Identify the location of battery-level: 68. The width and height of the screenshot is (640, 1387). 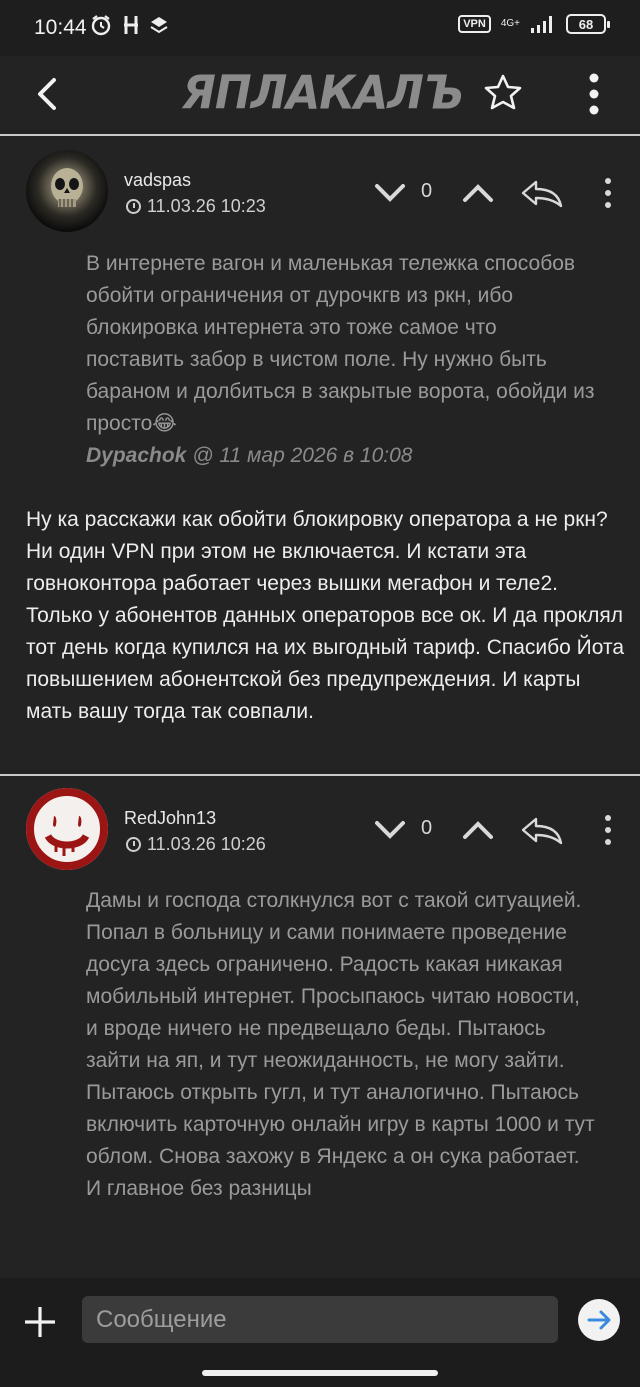
(586, 24).